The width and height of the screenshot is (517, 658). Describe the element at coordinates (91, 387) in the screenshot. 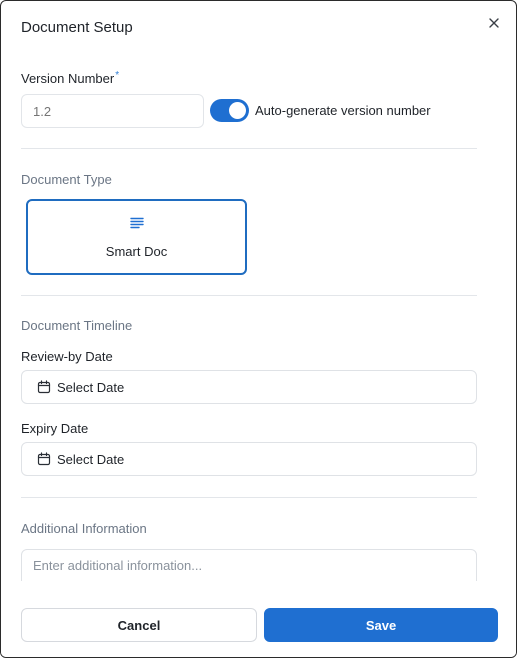

I see `review-by-date-value: Select Date` at that location.